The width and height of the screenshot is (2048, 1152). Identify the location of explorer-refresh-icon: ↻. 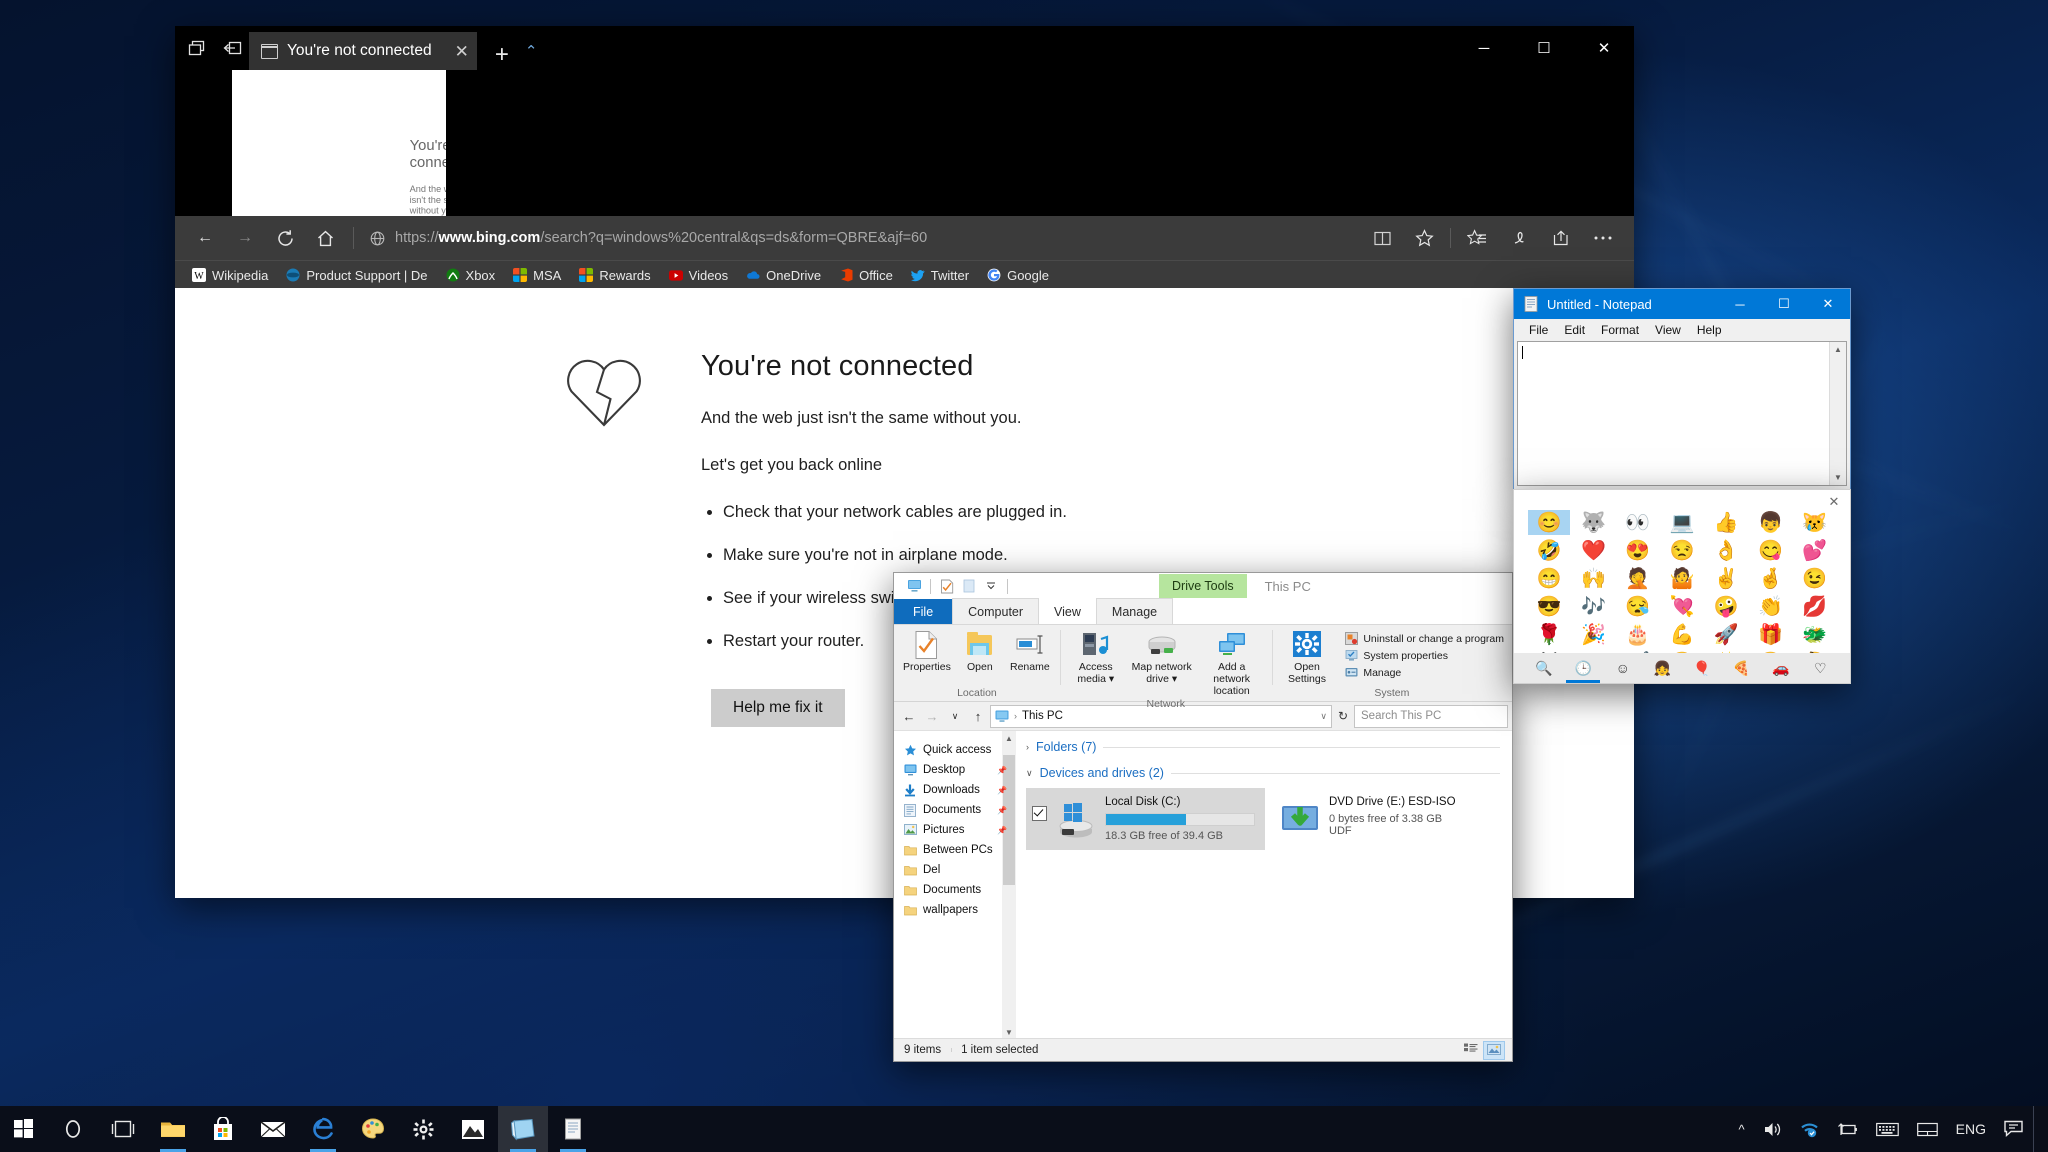
(1343, 716).